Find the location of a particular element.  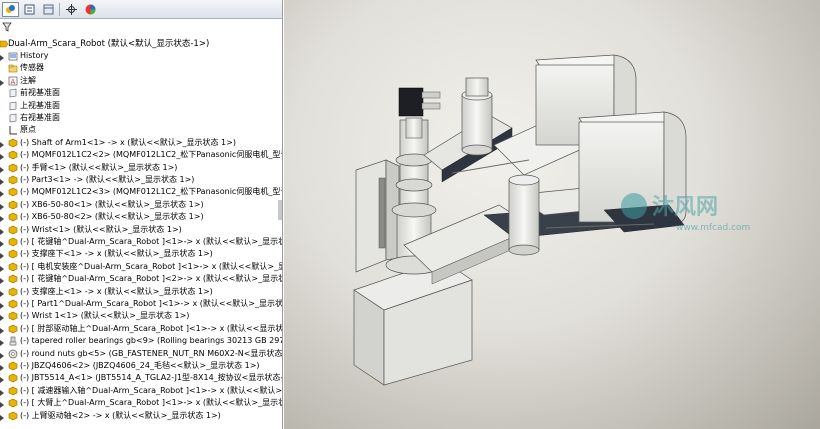

tree-item: (-) XB6-50-80<2> (默认<<默认>_显示状态 1>) is located at coordinates (141, 217).